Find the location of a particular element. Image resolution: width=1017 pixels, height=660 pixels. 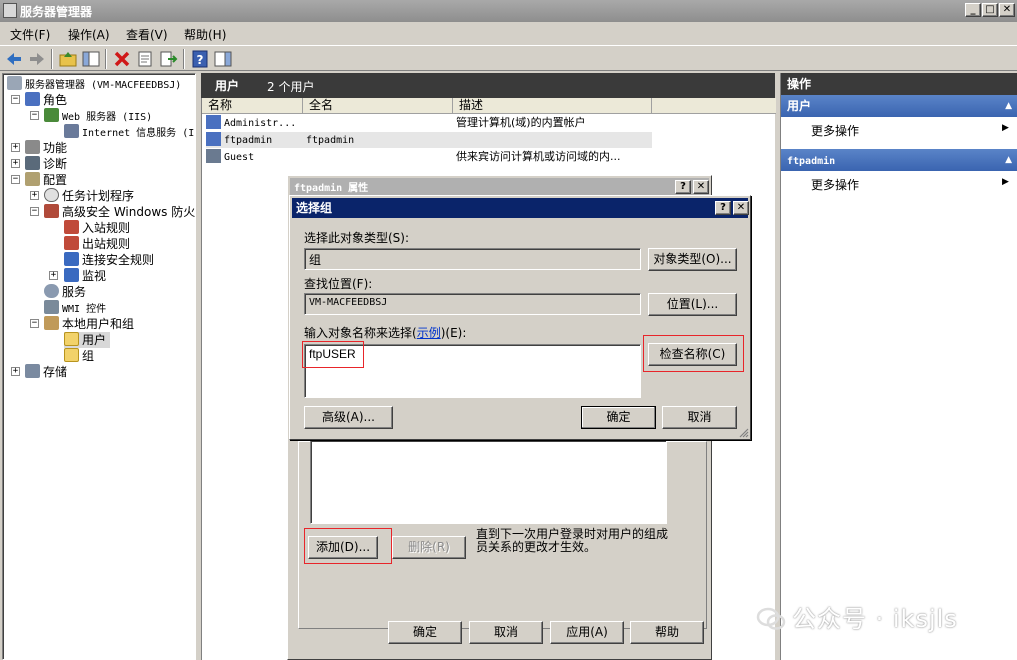

table-row: Administr... 管理计算机(域)的内置帐户 is located at coordinates (429, 123).